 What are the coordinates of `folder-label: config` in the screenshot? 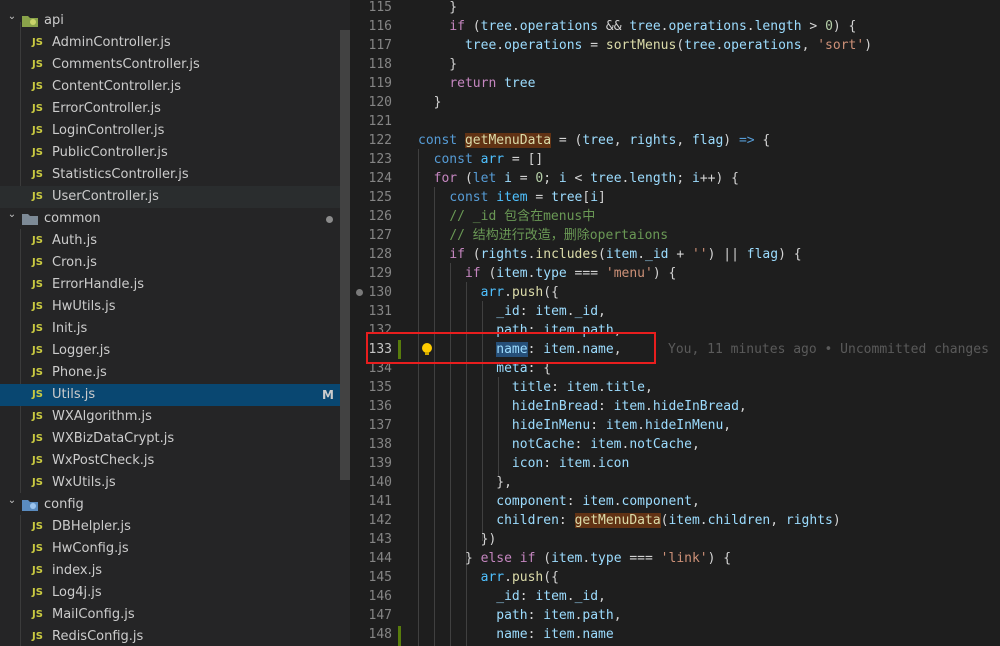 It's located at (64, 504).